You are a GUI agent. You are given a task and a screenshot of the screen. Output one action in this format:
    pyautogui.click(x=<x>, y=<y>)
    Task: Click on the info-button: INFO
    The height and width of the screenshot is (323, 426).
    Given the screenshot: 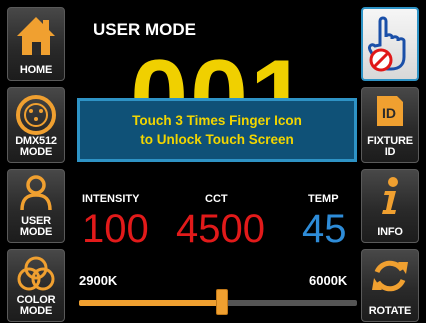 What is the action you would take?
    pyautogui.click(x=390, y=206)
    